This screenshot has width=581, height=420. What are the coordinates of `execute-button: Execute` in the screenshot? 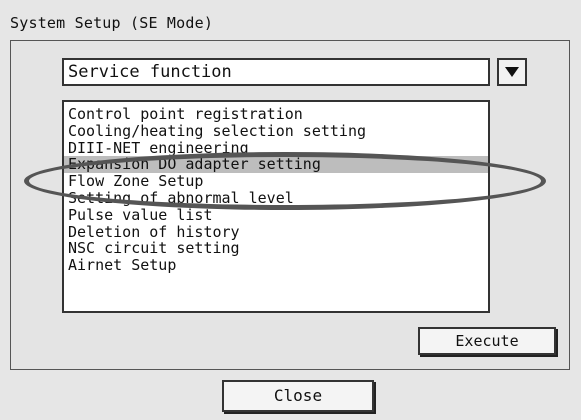 It's located at (487, 341).